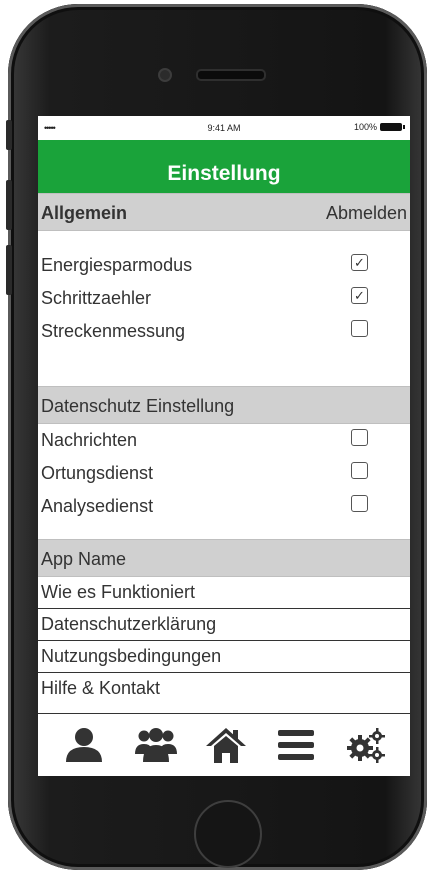  I want to click on link-label: Nutzungsbedingungen, so click(131, 656).